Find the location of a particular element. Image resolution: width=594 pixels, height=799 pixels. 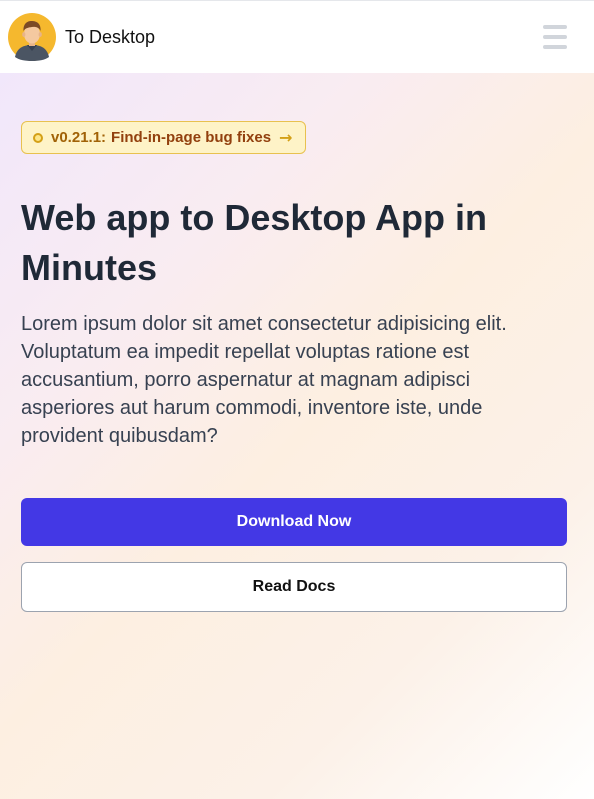

arrow-right-icon: → is located at coordinates (286, 137).